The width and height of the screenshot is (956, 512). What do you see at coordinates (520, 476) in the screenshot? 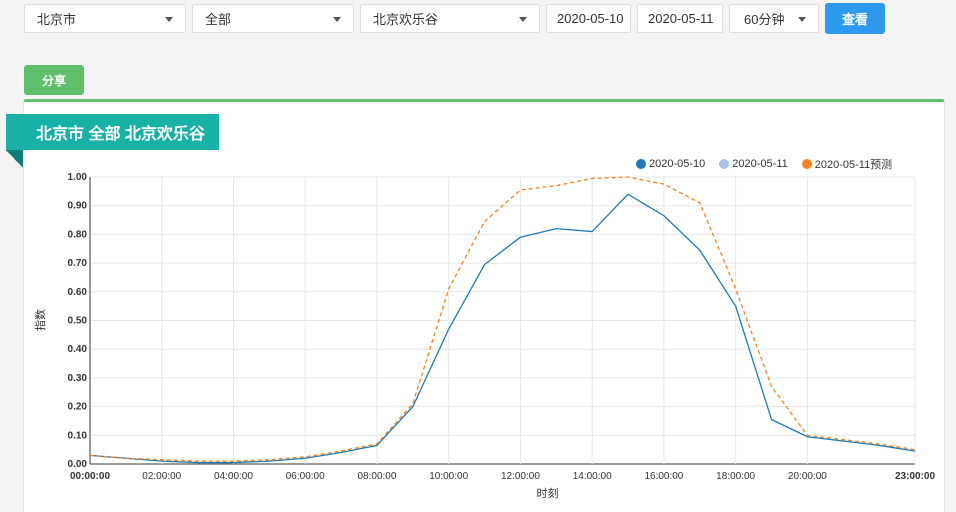
I see `x-tick-label: 12:00:00` at bounding box center [520, 476].